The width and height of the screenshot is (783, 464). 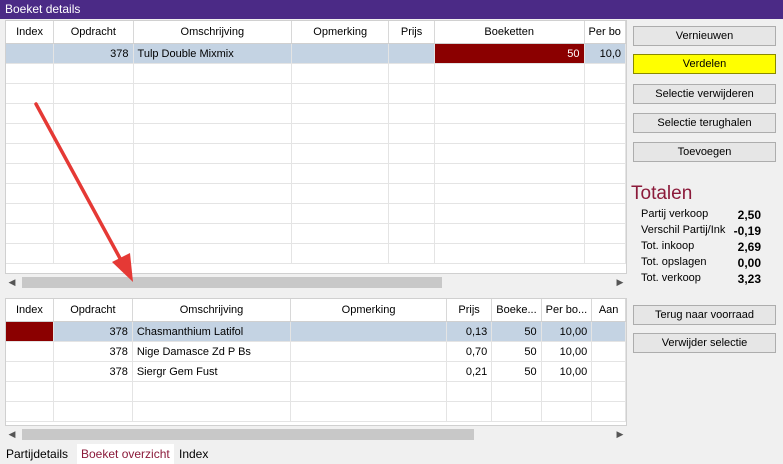 What do you see at coordinates (675, 214) in the screenshot?
I see `totals-label: Partij verkoop` at bounding box center [675, 214].